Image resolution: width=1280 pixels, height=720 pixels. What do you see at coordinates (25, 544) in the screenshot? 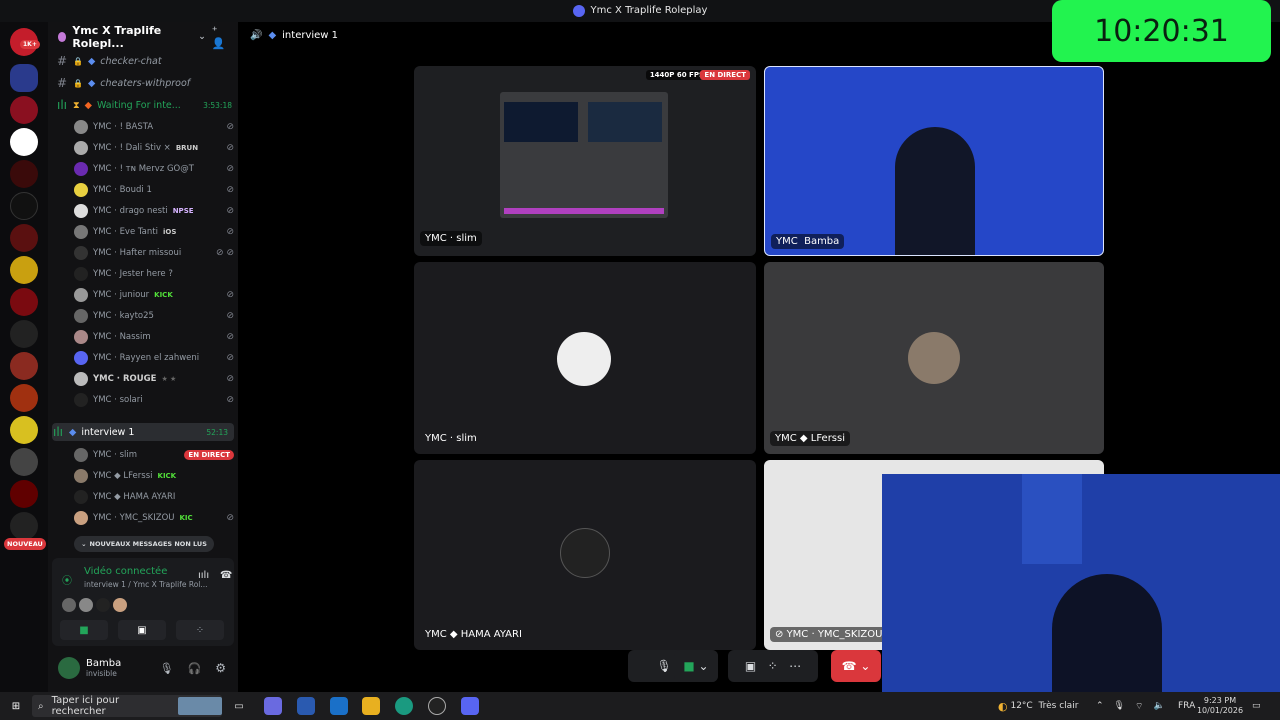
I see `new-badge: NOUVEAU` at bounding box center [25, 544].